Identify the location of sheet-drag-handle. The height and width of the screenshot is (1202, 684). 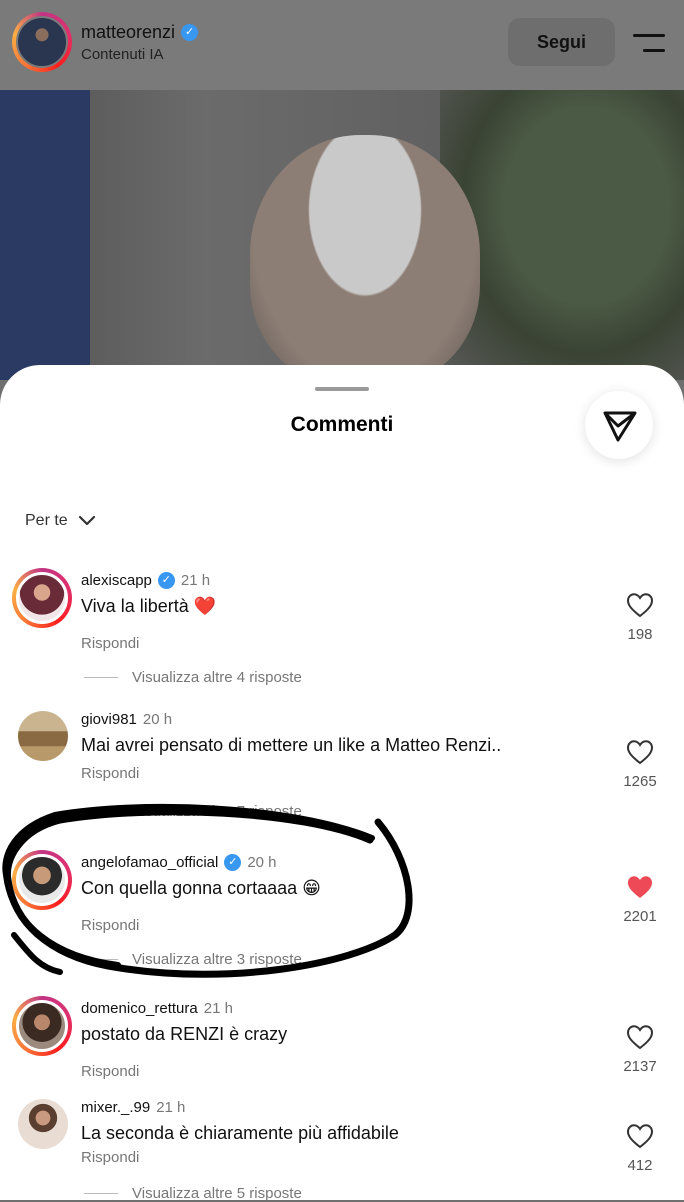
(342, 389).